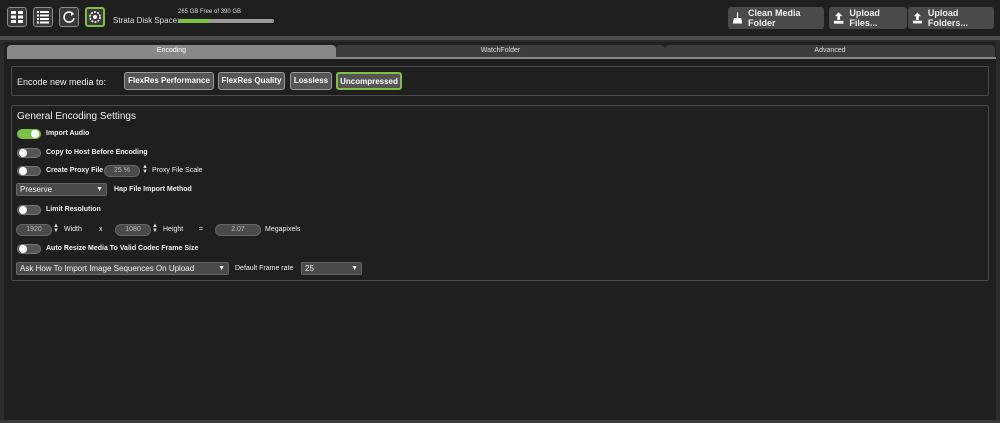 Image resolution: width=1000 pixels, height=423 pixels. Describe the element at coordinates (251, 81) in the screenshot. I see `preset-flexres-quality-button: FlexRes Quality` at that location.